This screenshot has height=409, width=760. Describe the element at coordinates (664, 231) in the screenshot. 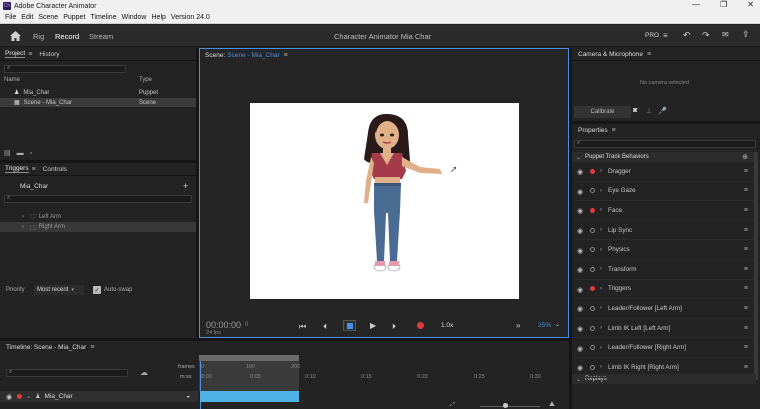

I see `behavior-row: ◉ › Lip Sync ≡` at that location.